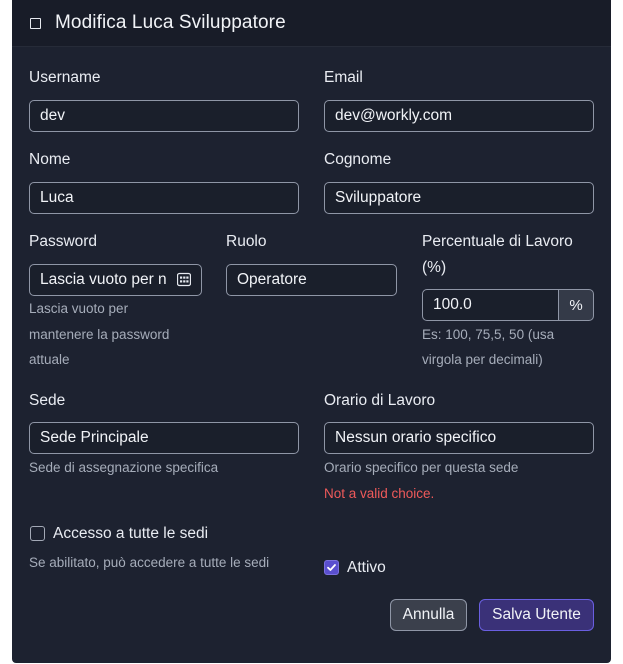 The image size is (623, 664). What do you see at coordinates (536, 615) in the screenshot?
I see `save-user-button: Salva Utente` at bounding box center [536, 615].